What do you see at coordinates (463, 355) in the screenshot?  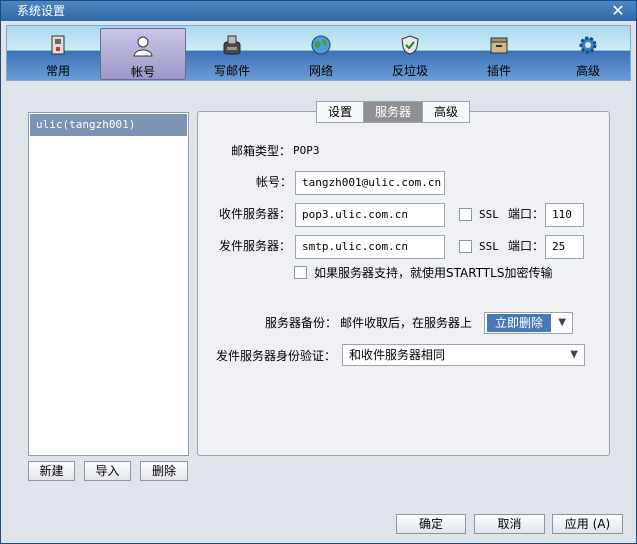 I see `auth-select: 和收件服务器相同 ▼` at bounding box center [463, 355].